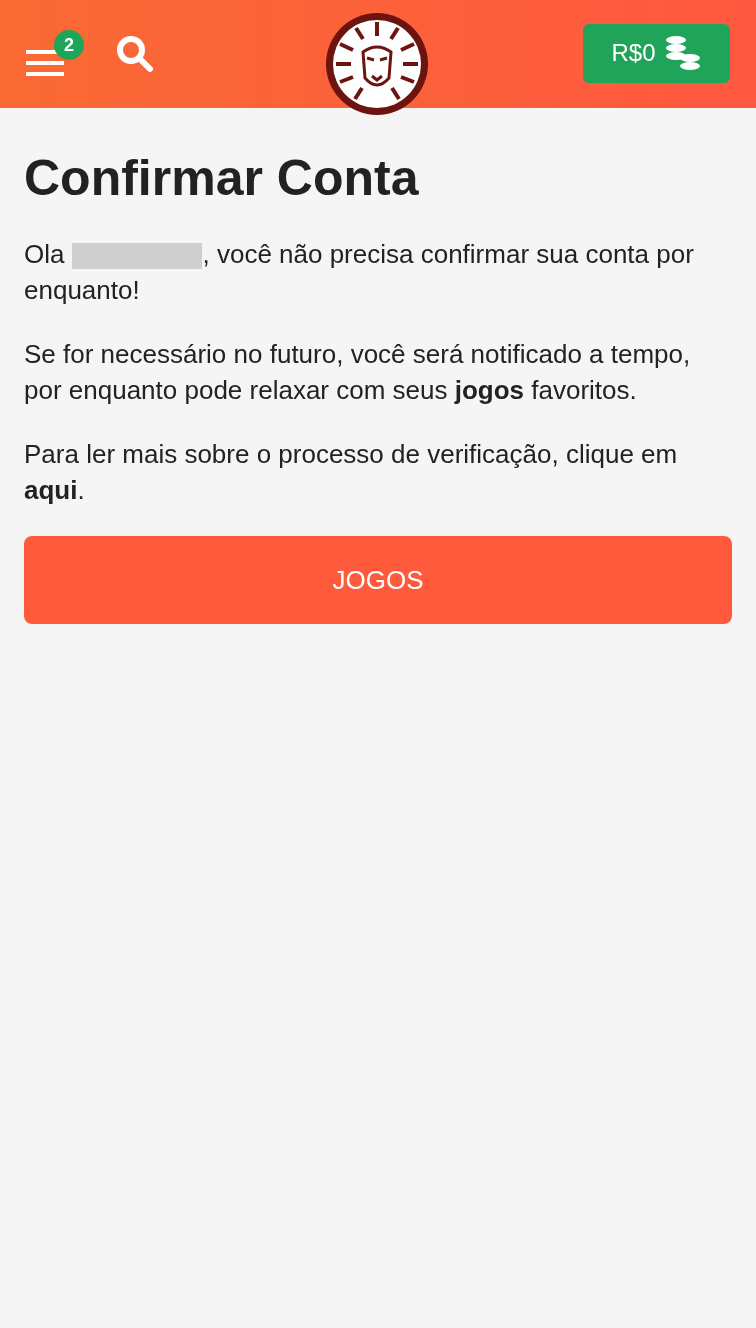 This screenshot has width=756, height=1328. Describe the element at coordinates (656, 53) in the screenshot. I see `balance-button: R$0` at that location.